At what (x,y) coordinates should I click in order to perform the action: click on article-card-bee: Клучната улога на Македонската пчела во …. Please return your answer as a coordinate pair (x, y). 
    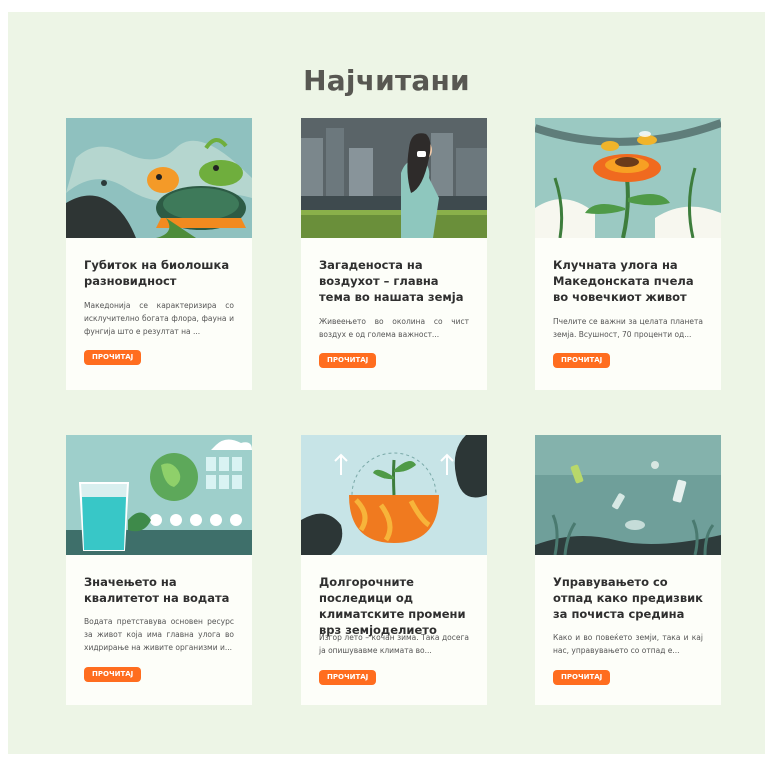
    Looking at the image, I should click on (628, 254).